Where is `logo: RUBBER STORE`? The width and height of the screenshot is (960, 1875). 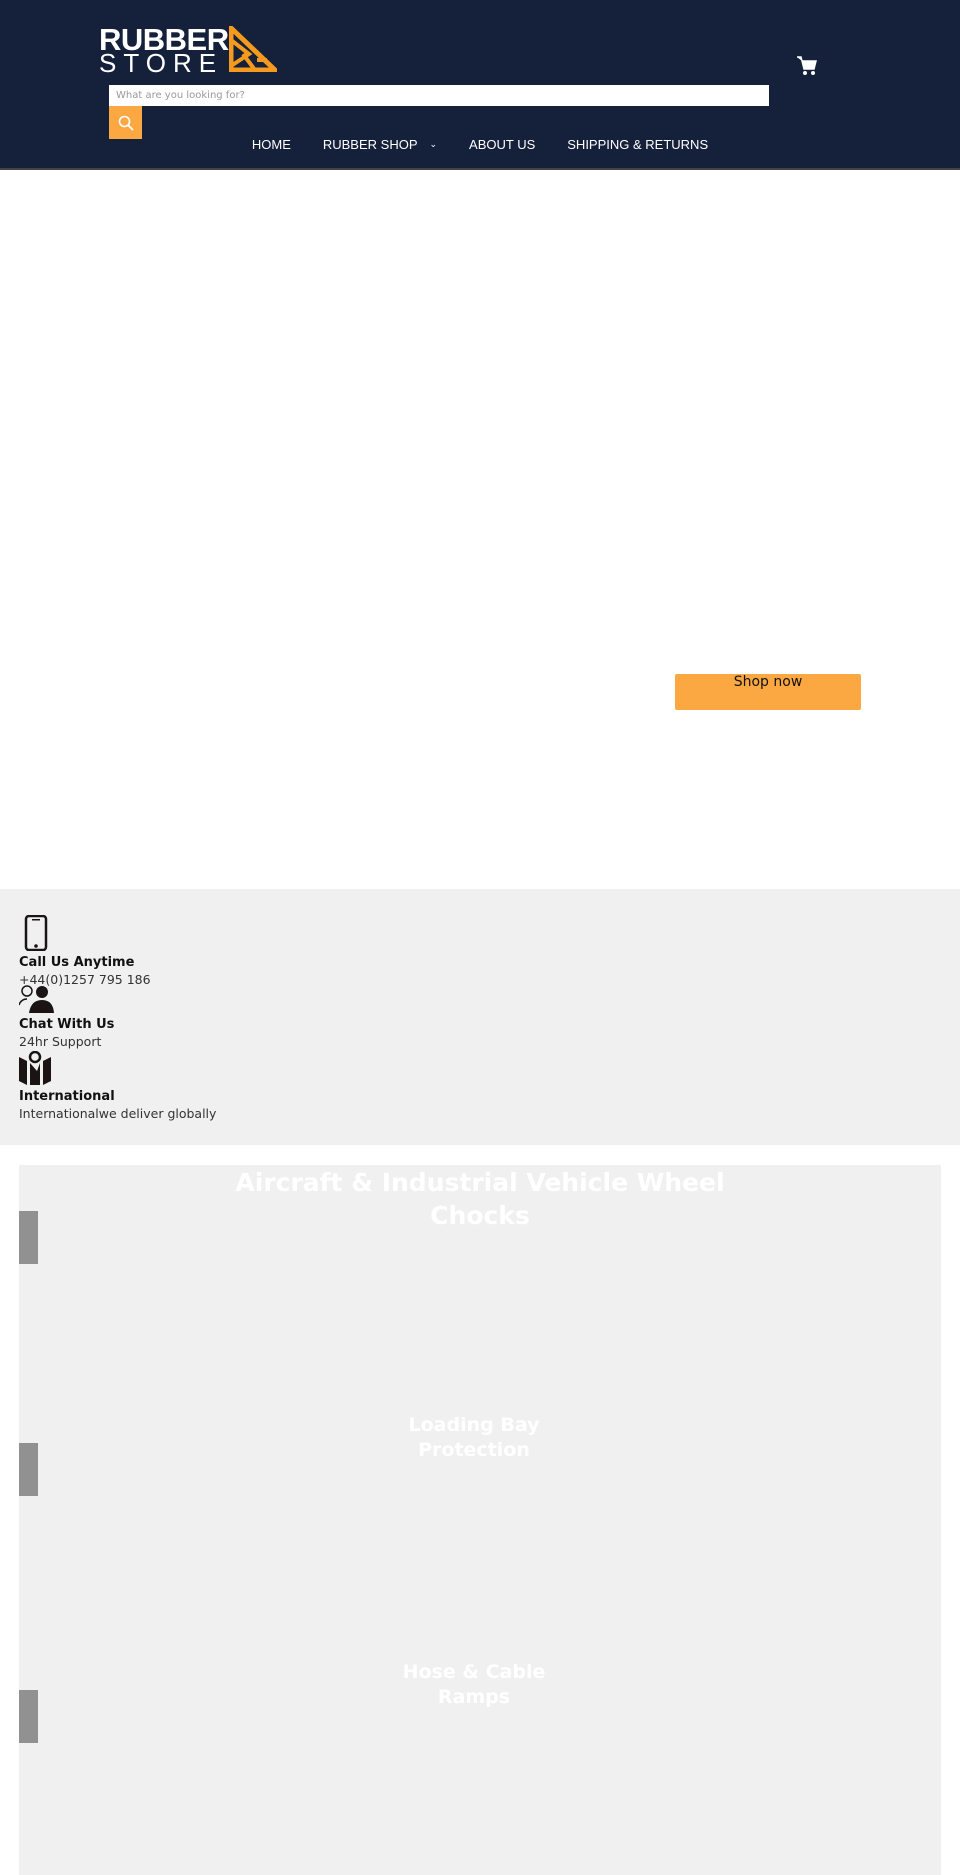
logo: RUBBER STORE is located at coordinates (189, 50).